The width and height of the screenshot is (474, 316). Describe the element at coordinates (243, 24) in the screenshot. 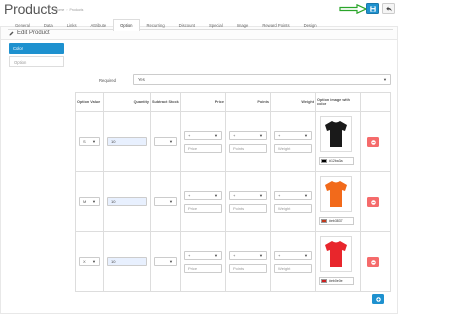

I see `tab-image: Image` at that location.